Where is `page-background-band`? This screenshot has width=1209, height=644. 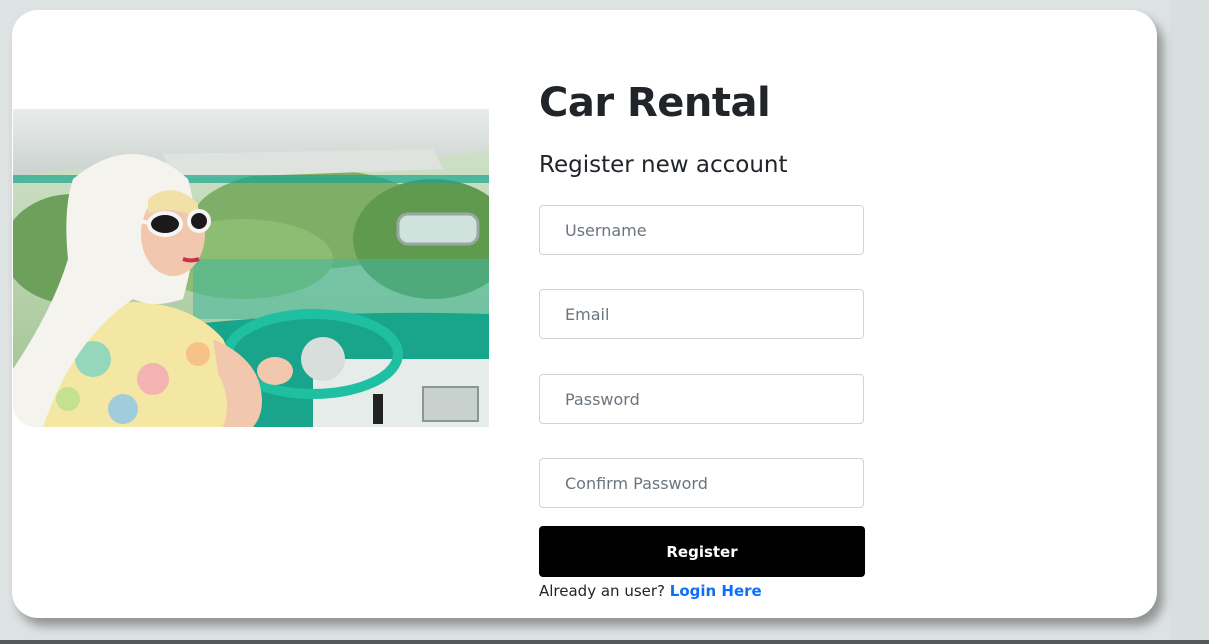
page-background-band is located at coordinates (1189, 322).